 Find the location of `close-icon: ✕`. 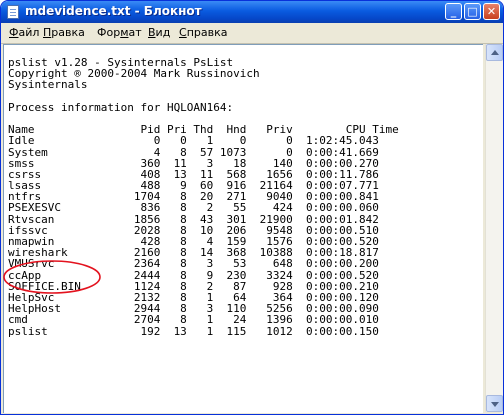

close-icon: ✕ is located at coordinates (491, 11).